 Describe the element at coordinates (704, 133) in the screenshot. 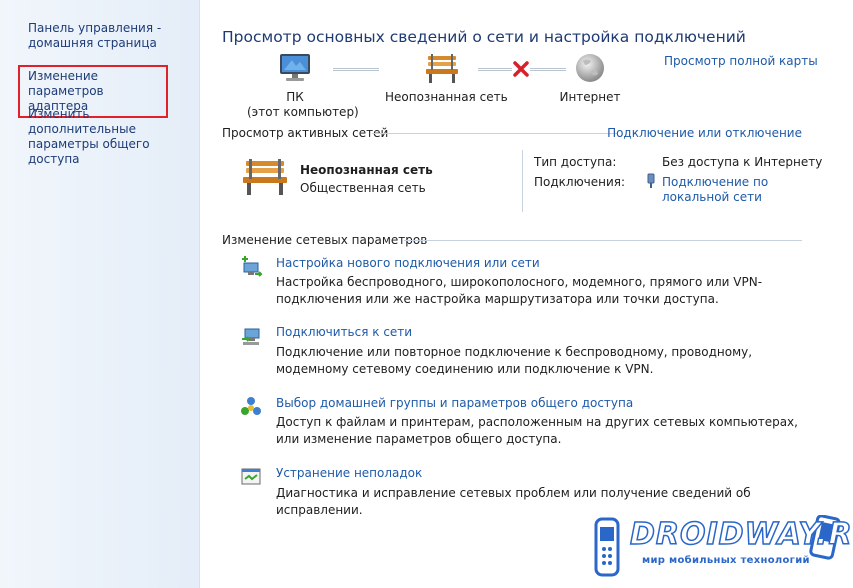

I see `connect-disconnect-link: Подключение или отключение` at that location.